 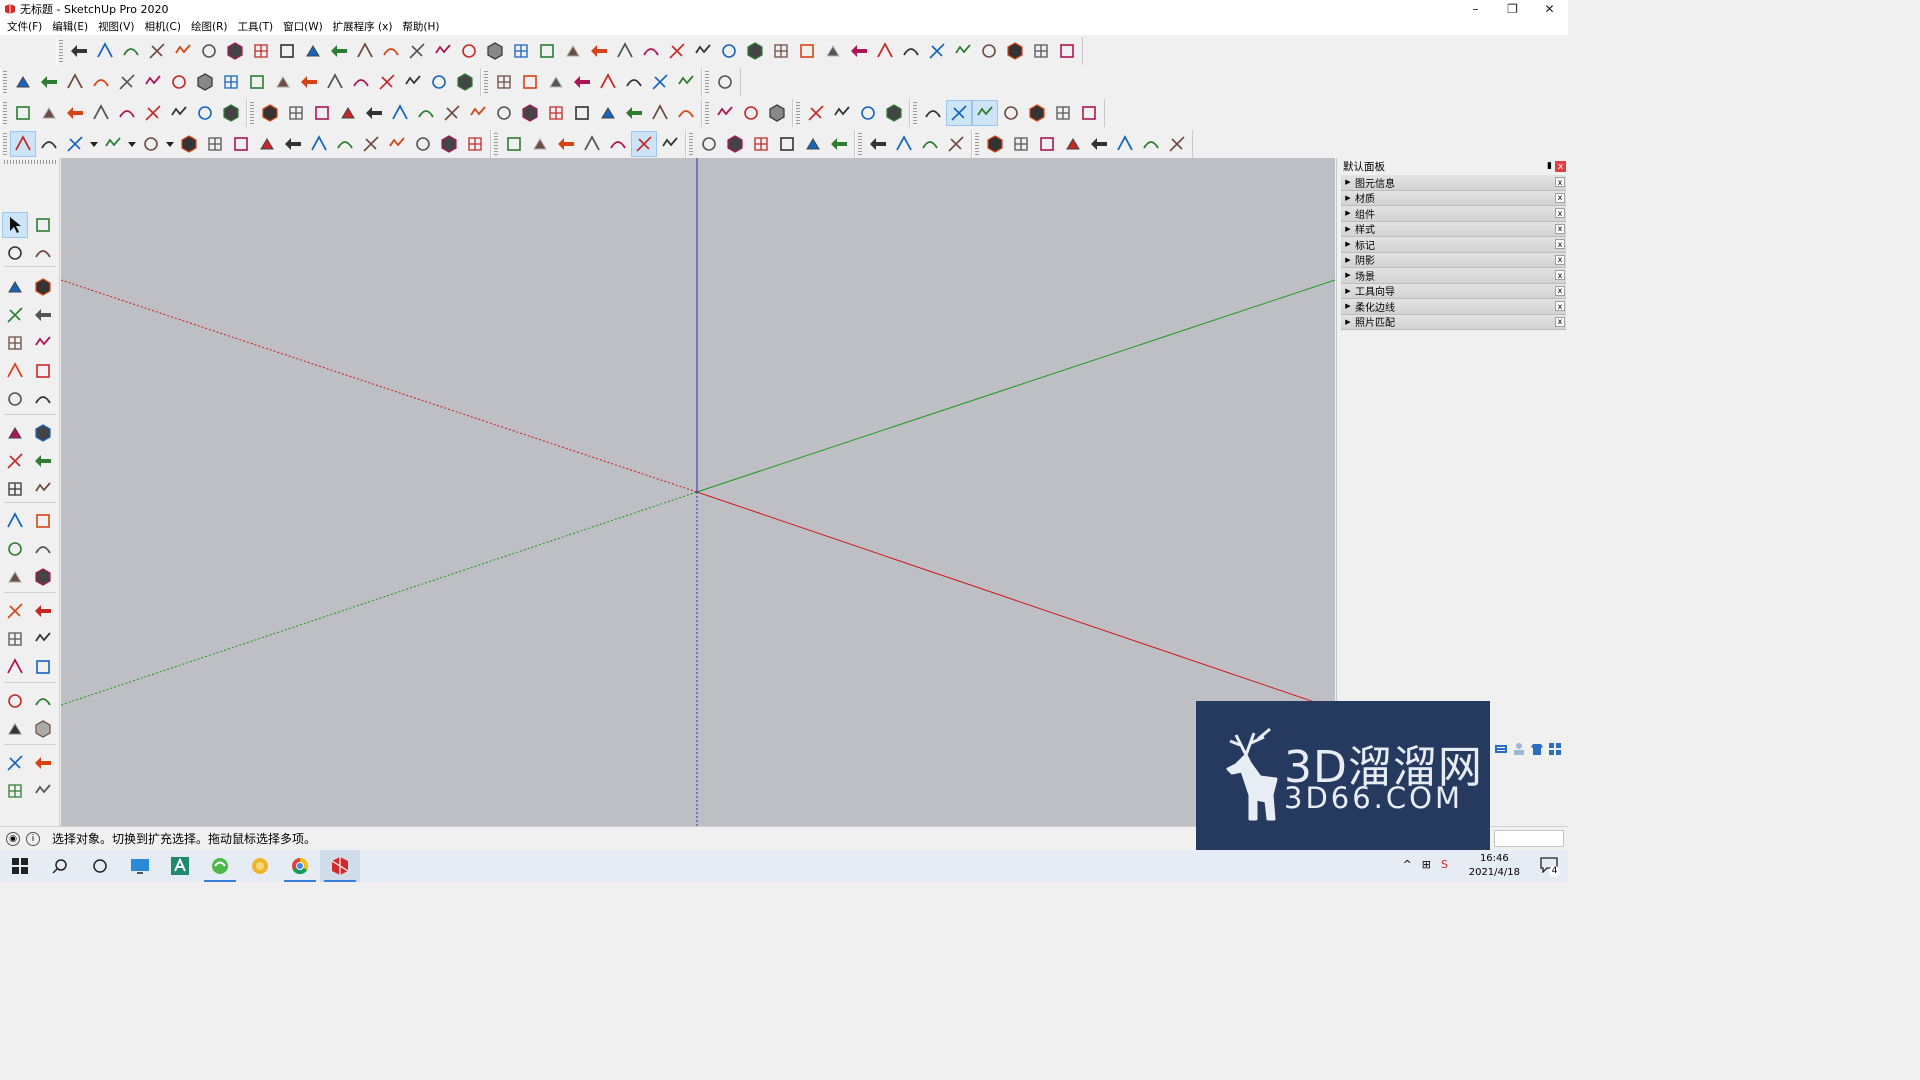 What do you see at coordinates (20, 866) in the screenshot?
I see `start-button` at bounding box center [20, 866].